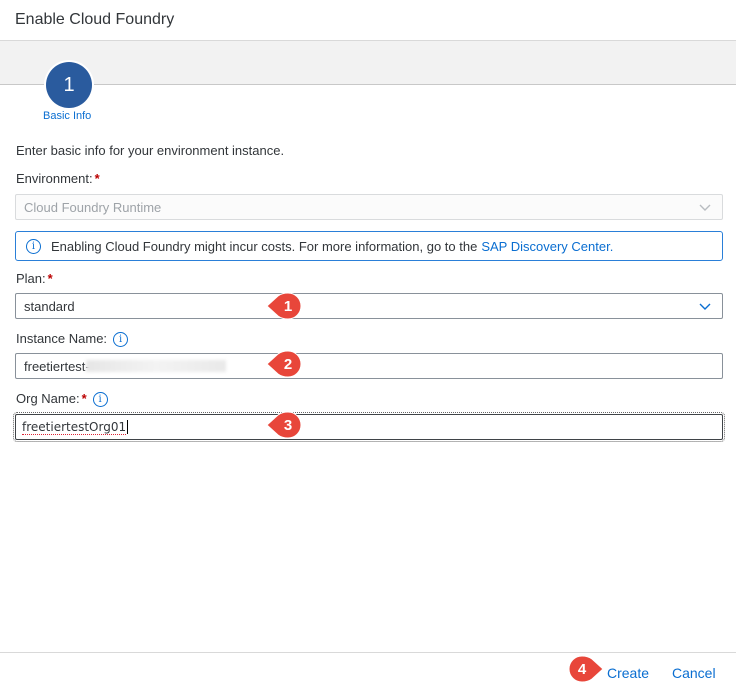 Image resolution: width=736 pixels, height=687 pixels. I want to click on environment-label: Environment: *, so click(58, 178).